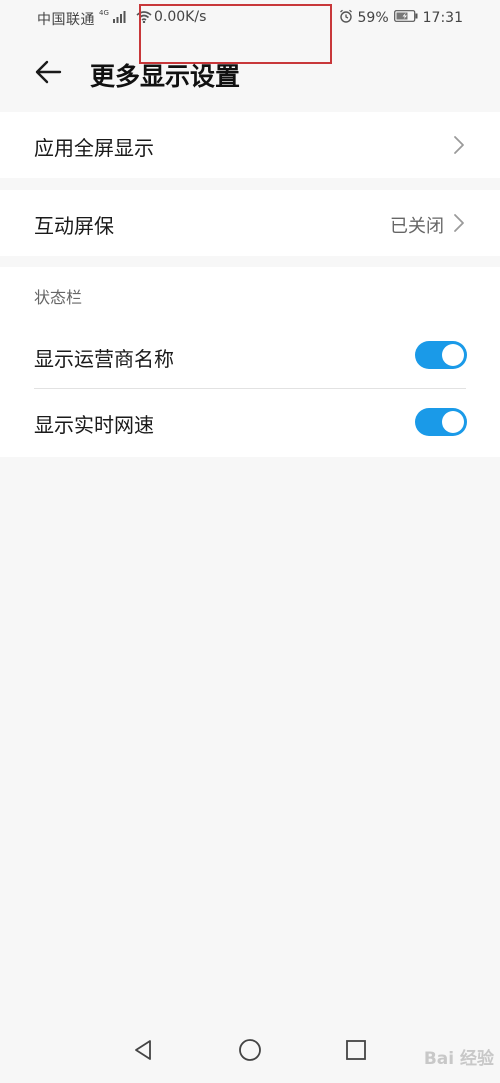  Describe the element at coordinates (104, 13) in the screenshot. I see `network-type: 4G` at that location.